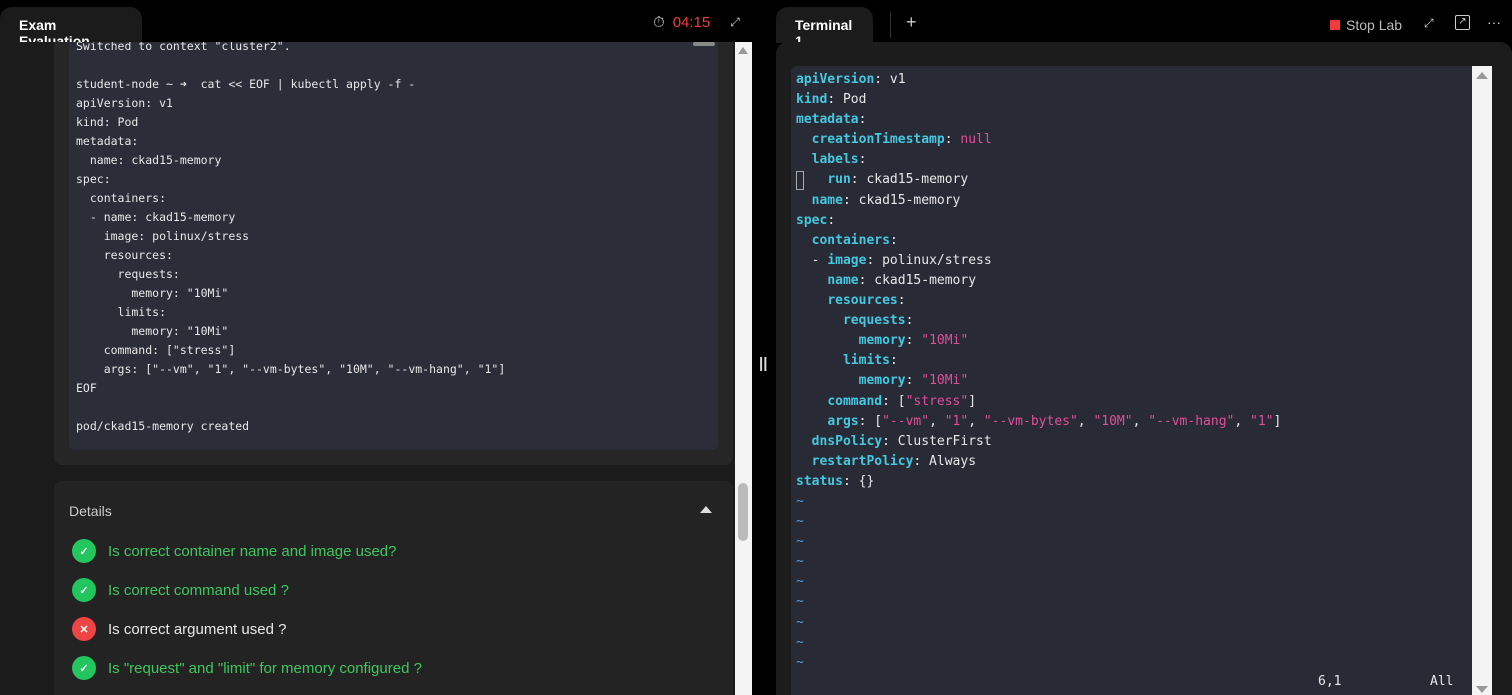 The height and width of the screenshot is (695, 1512). I want to click on terminal-line: requests:, so click(1131, 321).